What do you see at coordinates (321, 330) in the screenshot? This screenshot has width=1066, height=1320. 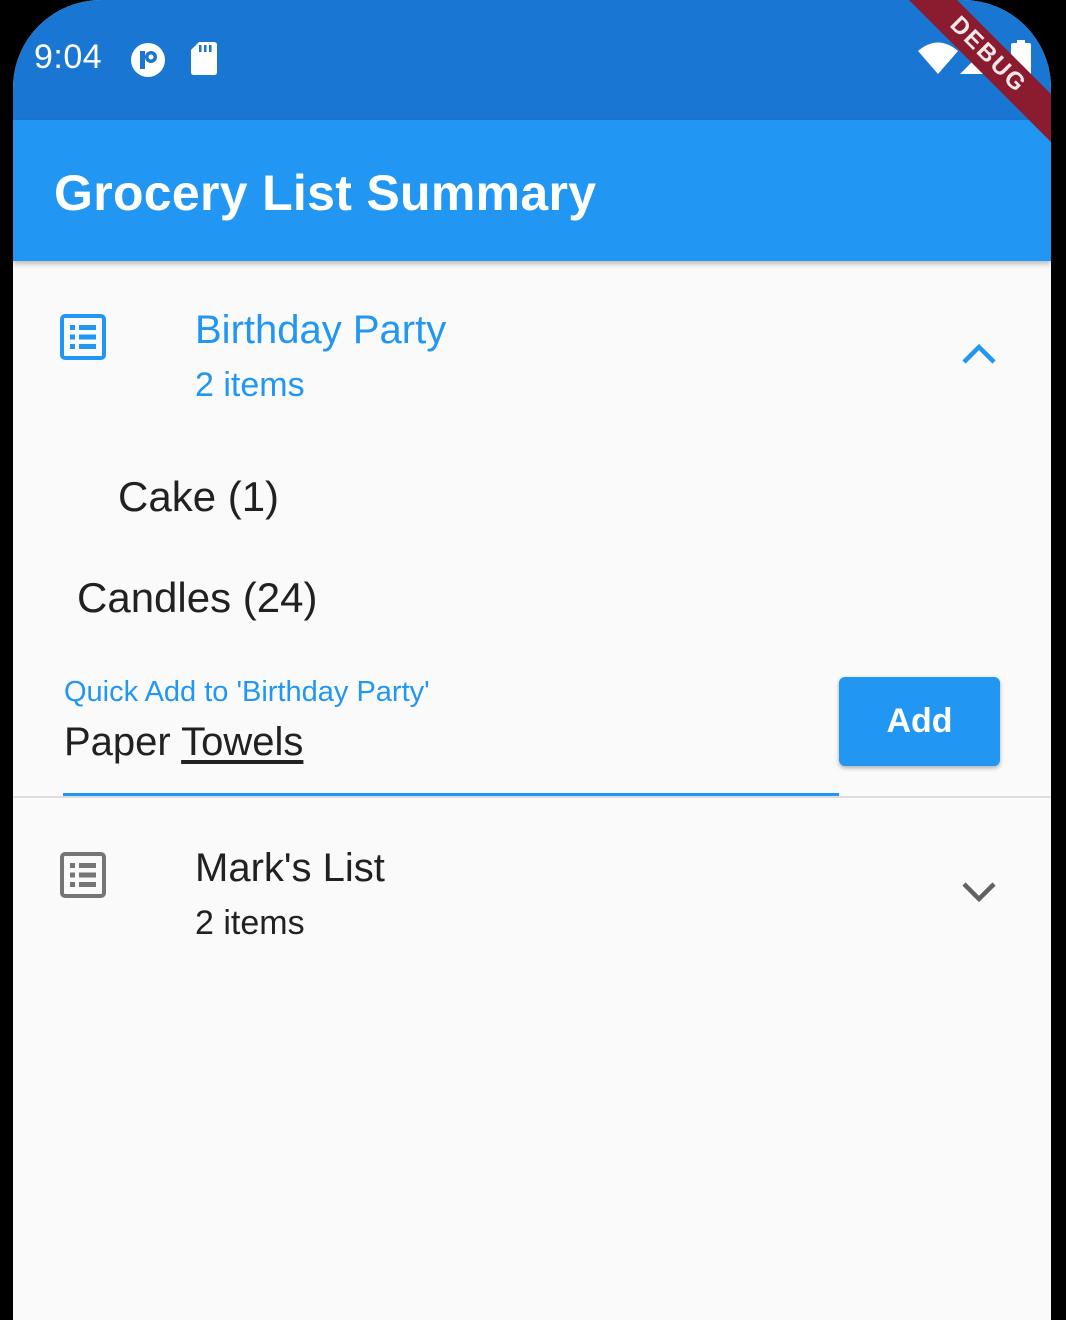 I see `panel-title: Birthday Party` at bounding box center [321, 330].